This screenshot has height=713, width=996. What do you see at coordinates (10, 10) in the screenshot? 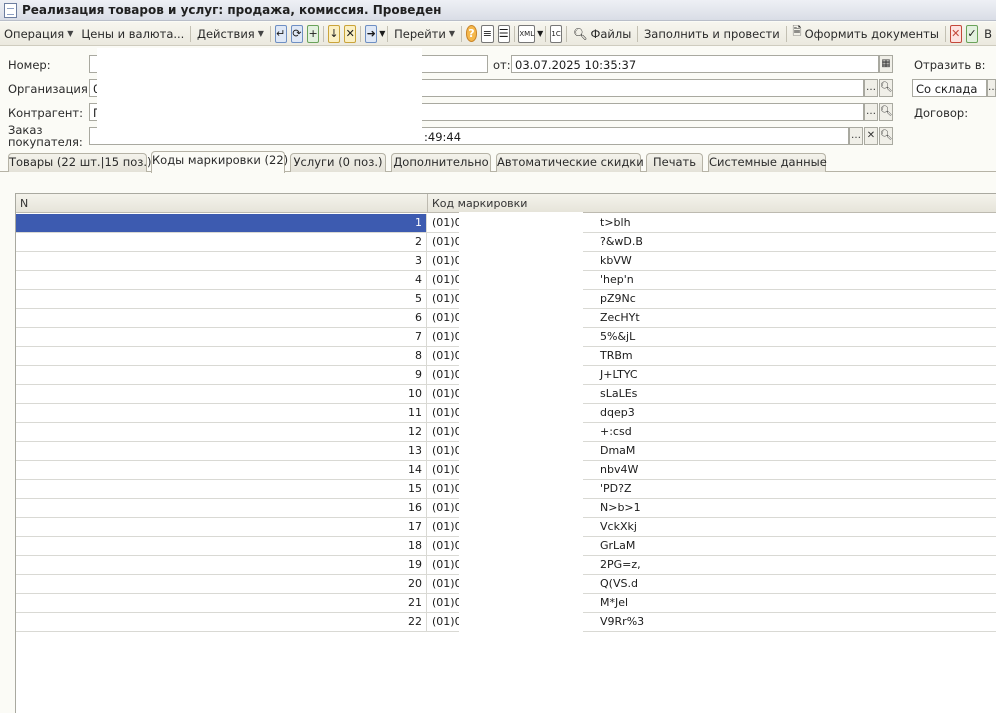
I see `document-icon` at bounding box center [10, 10].